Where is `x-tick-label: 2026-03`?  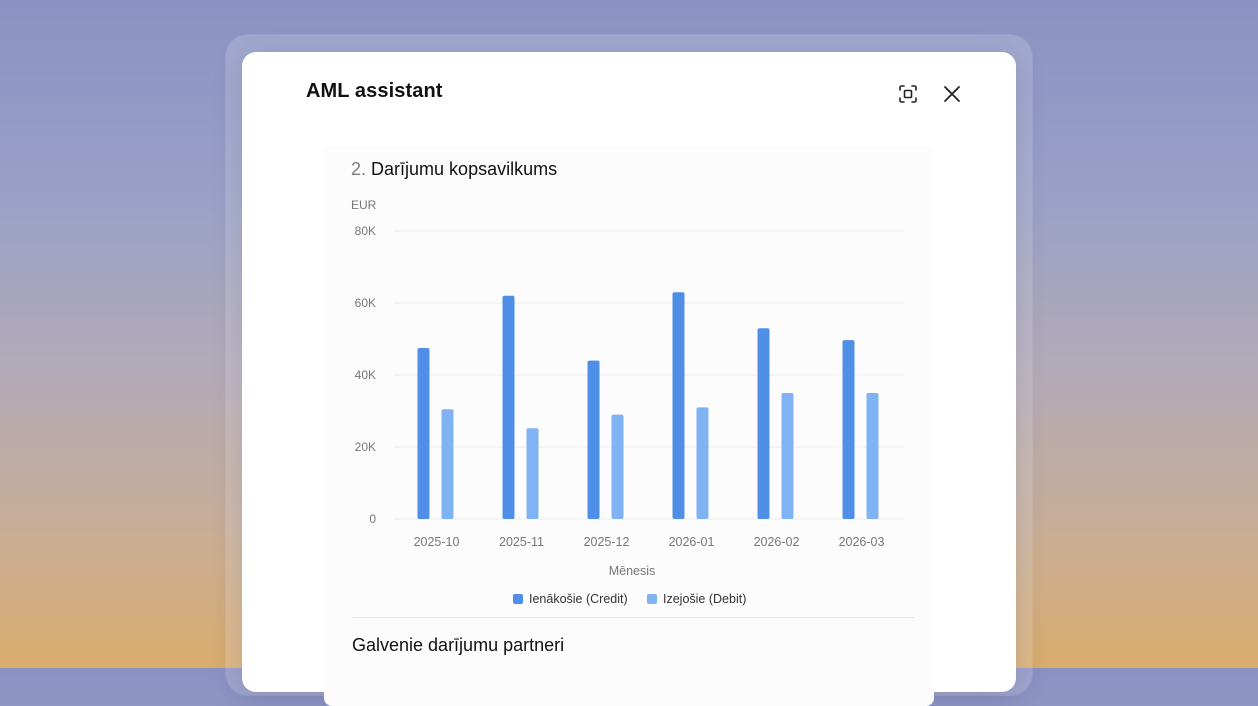
x-tick-label: 2026-03 is located at coordinates (862, 542).